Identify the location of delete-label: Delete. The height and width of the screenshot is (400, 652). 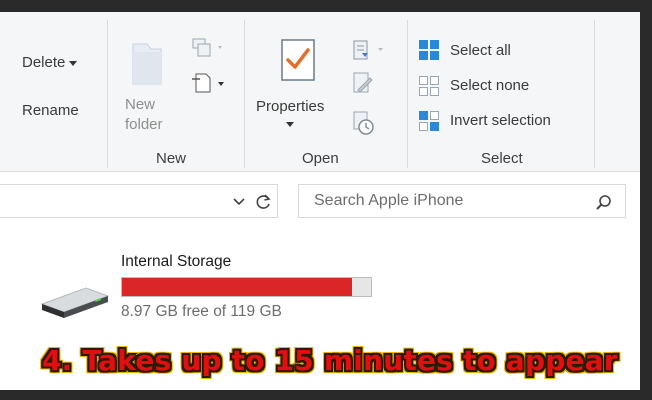
(44, 62).